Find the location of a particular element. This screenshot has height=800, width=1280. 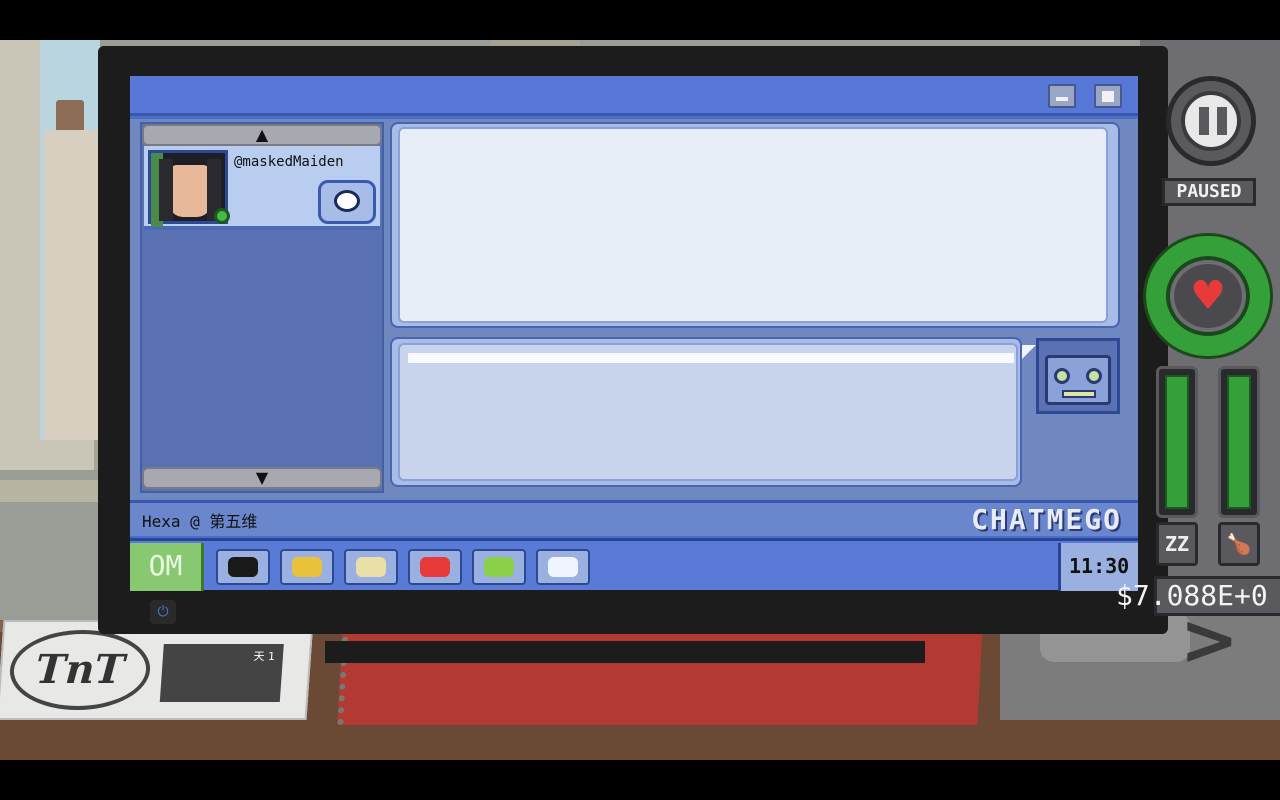

monitor-stand is located at coordinates (625, 652).